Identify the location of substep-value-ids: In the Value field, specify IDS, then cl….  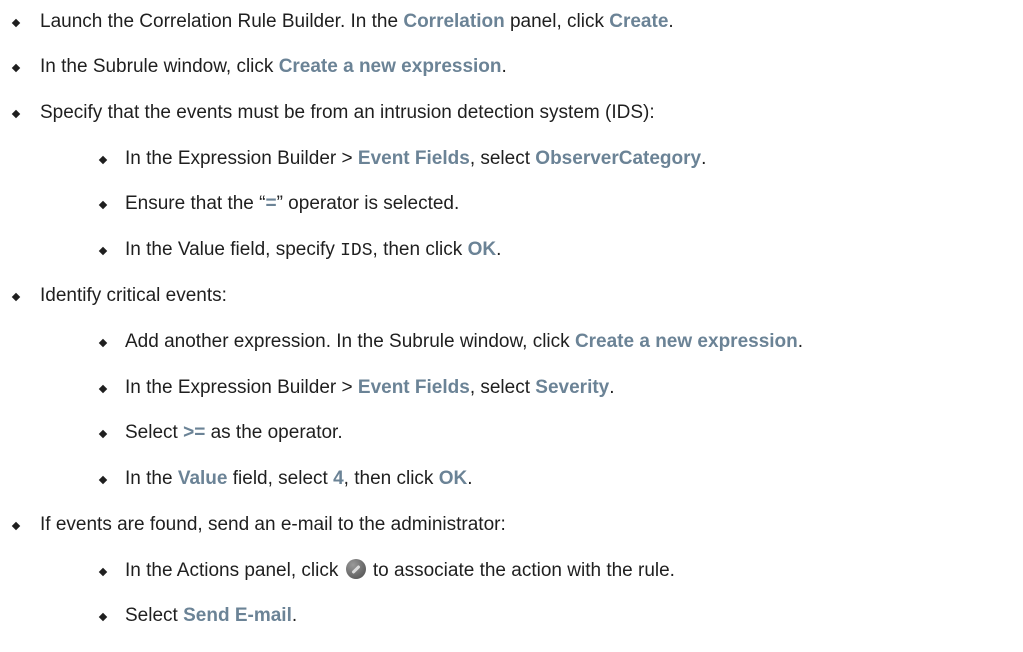
(313, 250).